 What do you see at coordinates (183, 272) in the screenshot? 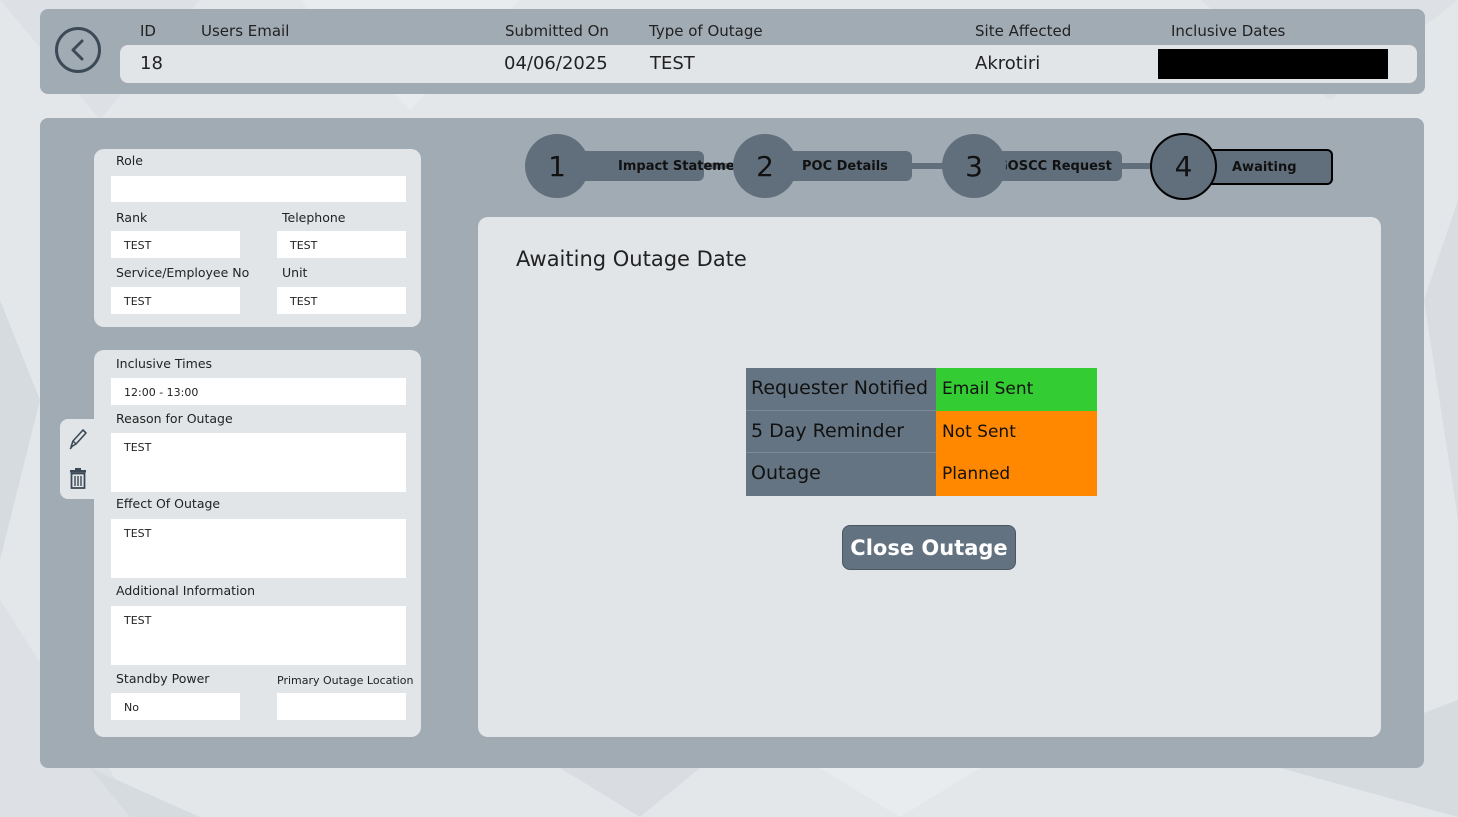
I see `service-number-label: Service/Employee No` at bounding box center [183, 272].